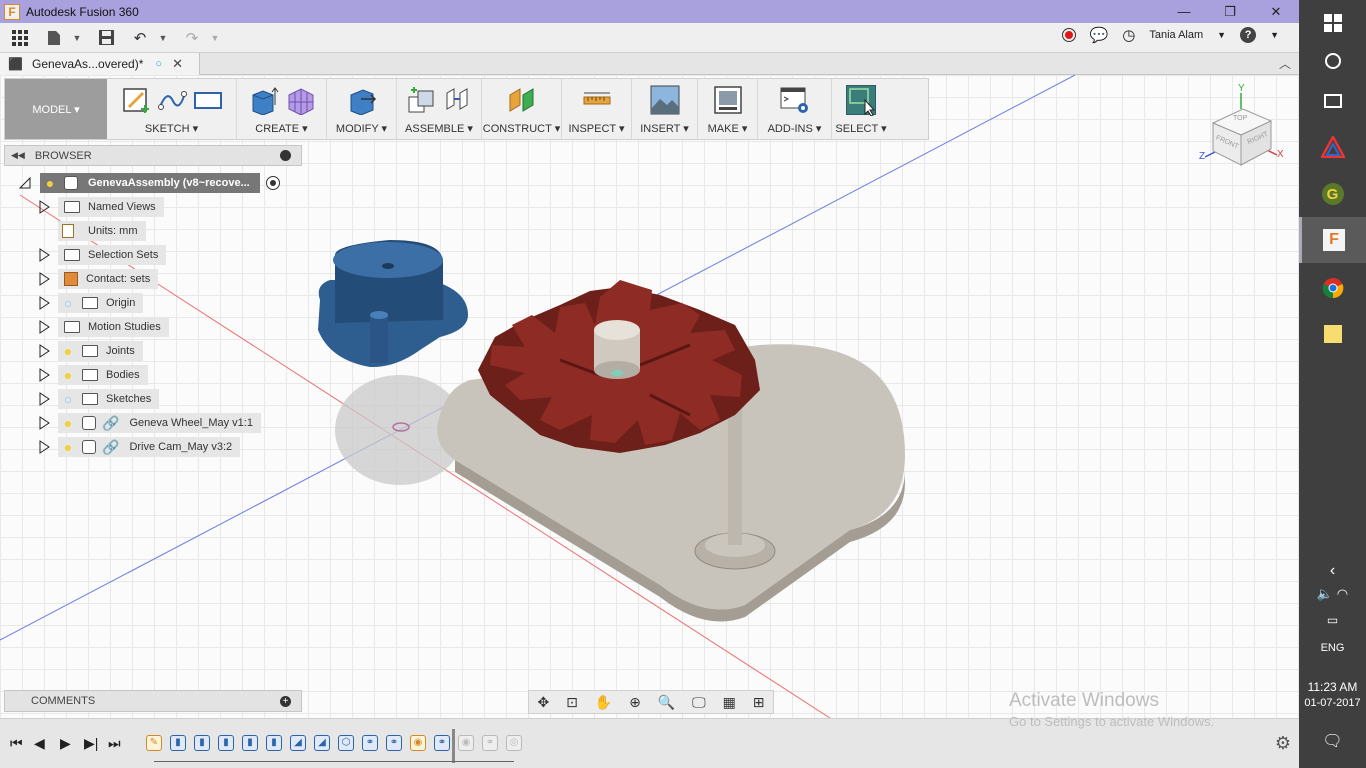  What do you see at coordinates (453, 746) in the screenshot?
I see `timeline-marker` at bounding box center [453, 746].